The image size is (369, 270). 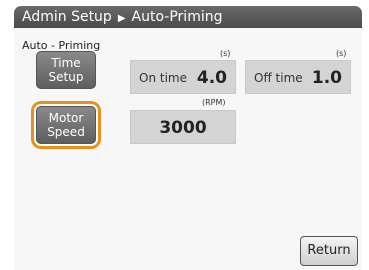 What do you see at coordinates (66, 132) in the screenshot?
I see `motor-speed-line2: Speed` at bounding box center [66, 132].